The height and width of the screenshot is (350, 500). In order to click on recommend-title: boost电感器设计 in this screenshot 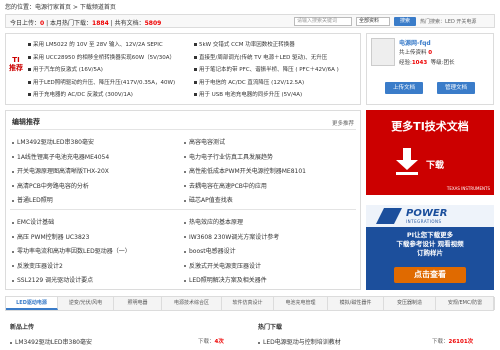, I will do `click(212, 251)`.